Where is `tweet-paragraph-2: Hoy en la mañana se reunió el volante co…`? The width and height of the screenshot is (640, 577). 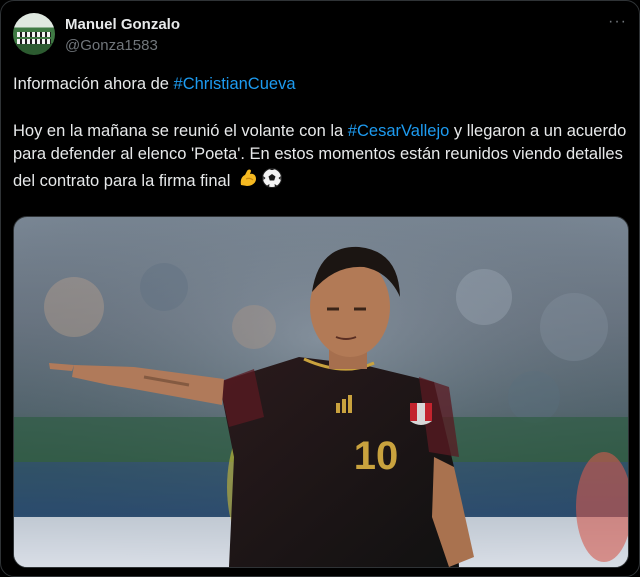 tweet-paragraph-2: Hoy en la mañana se reunió el volante co… is located at coordinates (320, 158).